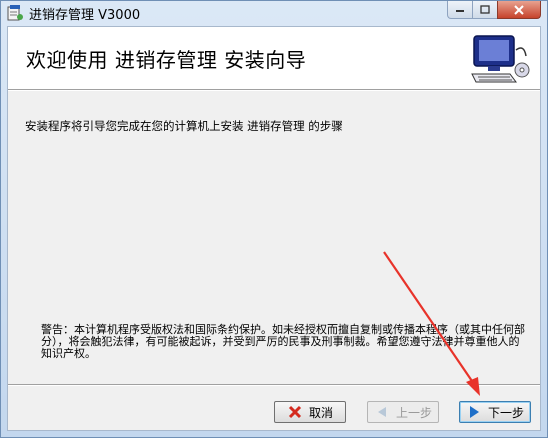 The width and height of the screenshot is (548, 438). I want to click on intro-text: 安装程序将引导您完成在您的计算机上安装 进销存管理 的步骤, so click(184, 126).